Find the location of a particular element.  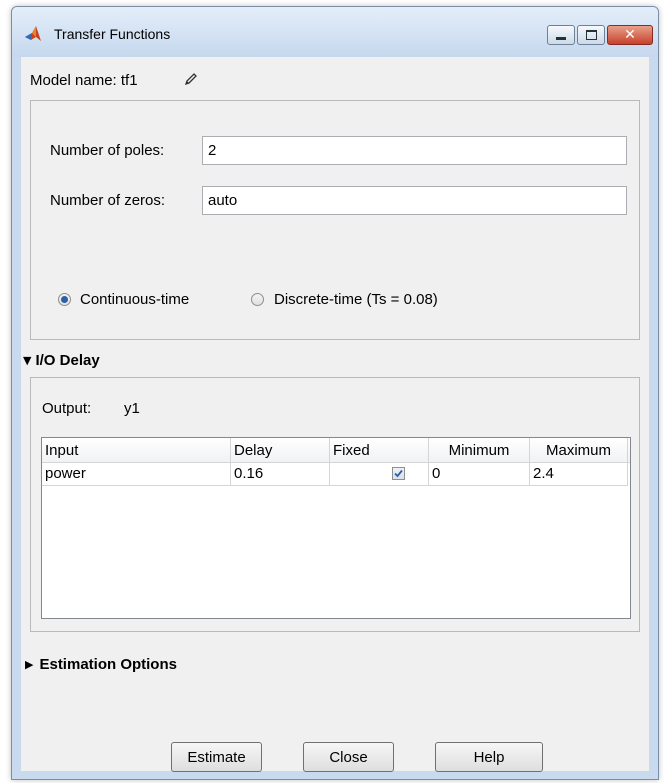

estimation-options-header: ▶ Estimation Options is located at coordinates (100, 664).